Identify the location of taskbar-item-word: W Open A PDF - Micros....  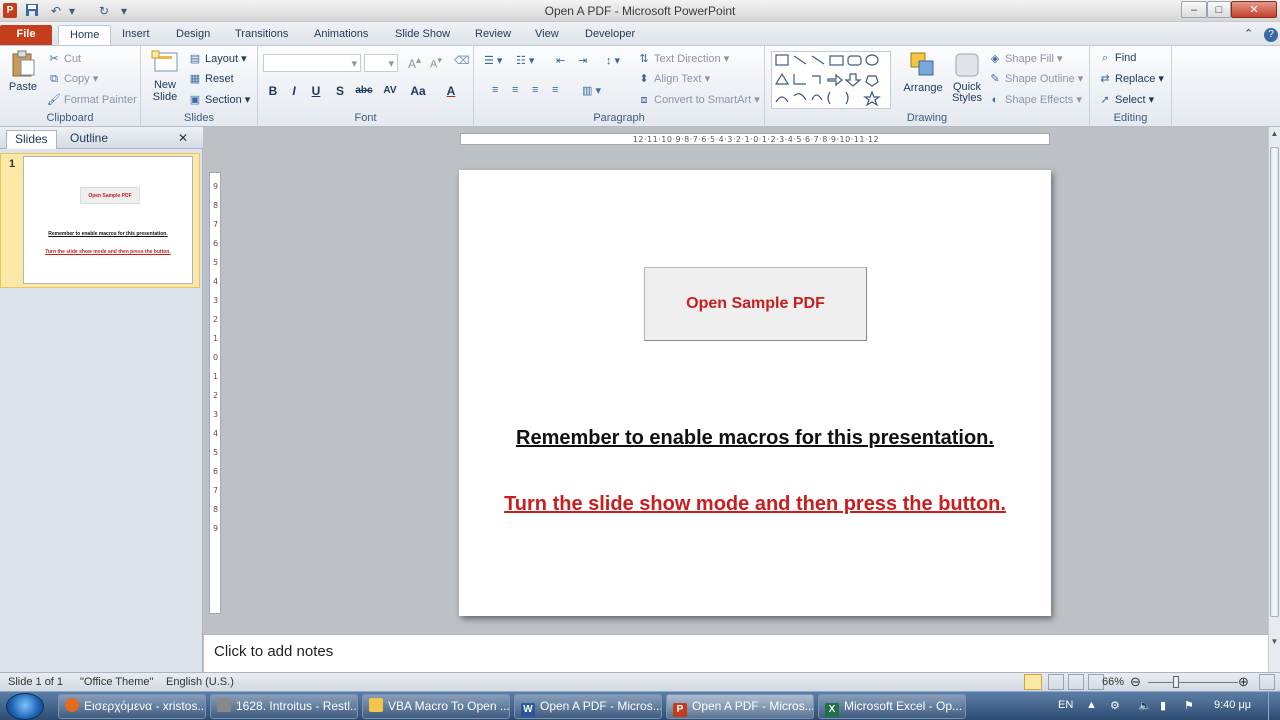
(588, 706).